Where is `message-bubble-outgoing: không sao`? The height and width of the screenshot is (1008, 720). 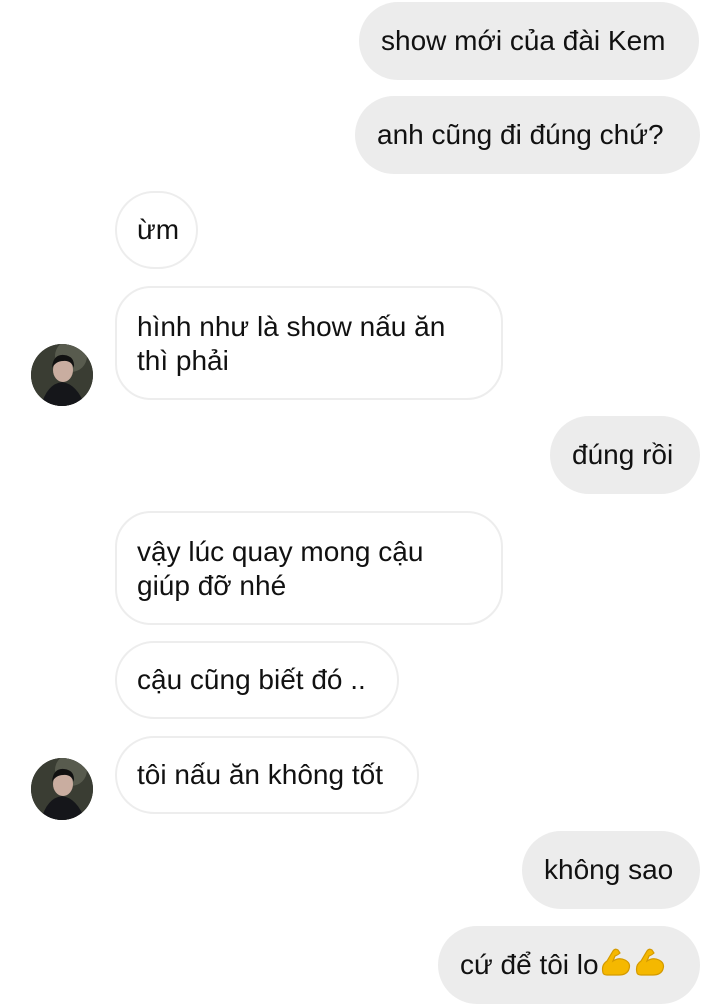 message-bubble-outgoing: không sao is located at coordinates (611, 870).